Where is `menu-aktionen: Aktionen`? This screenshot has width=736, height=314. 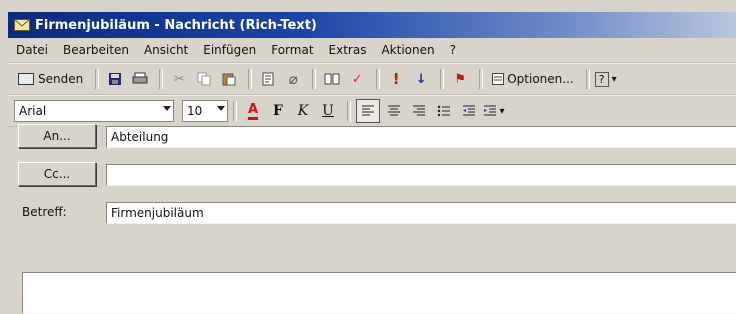 menu-aktionen: Aktionen is located at coordinates (407, 50).